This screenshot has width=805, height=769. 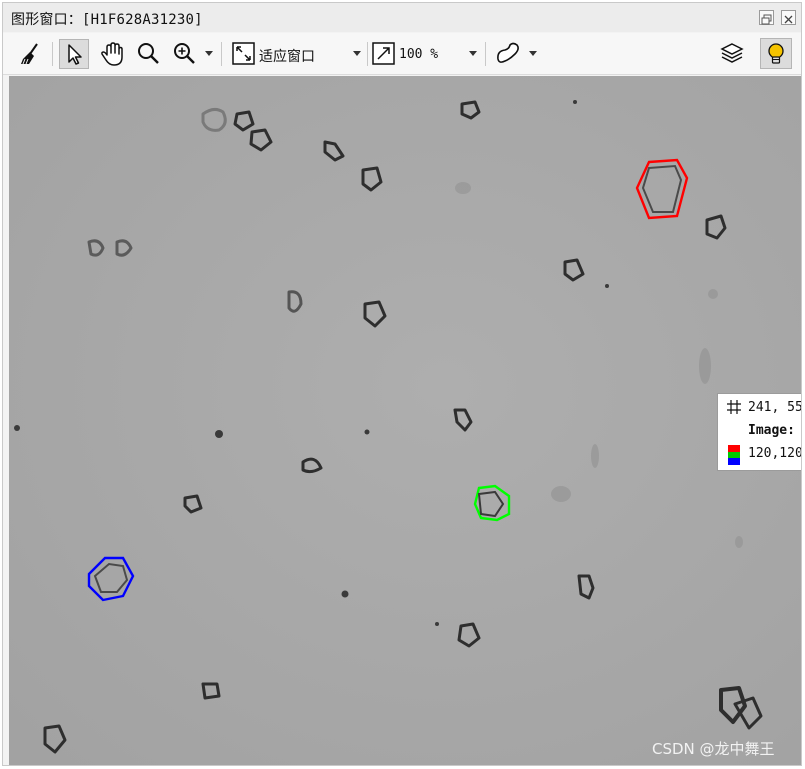 I want to click on zoom-in-icon, so click(x=184, y=53).